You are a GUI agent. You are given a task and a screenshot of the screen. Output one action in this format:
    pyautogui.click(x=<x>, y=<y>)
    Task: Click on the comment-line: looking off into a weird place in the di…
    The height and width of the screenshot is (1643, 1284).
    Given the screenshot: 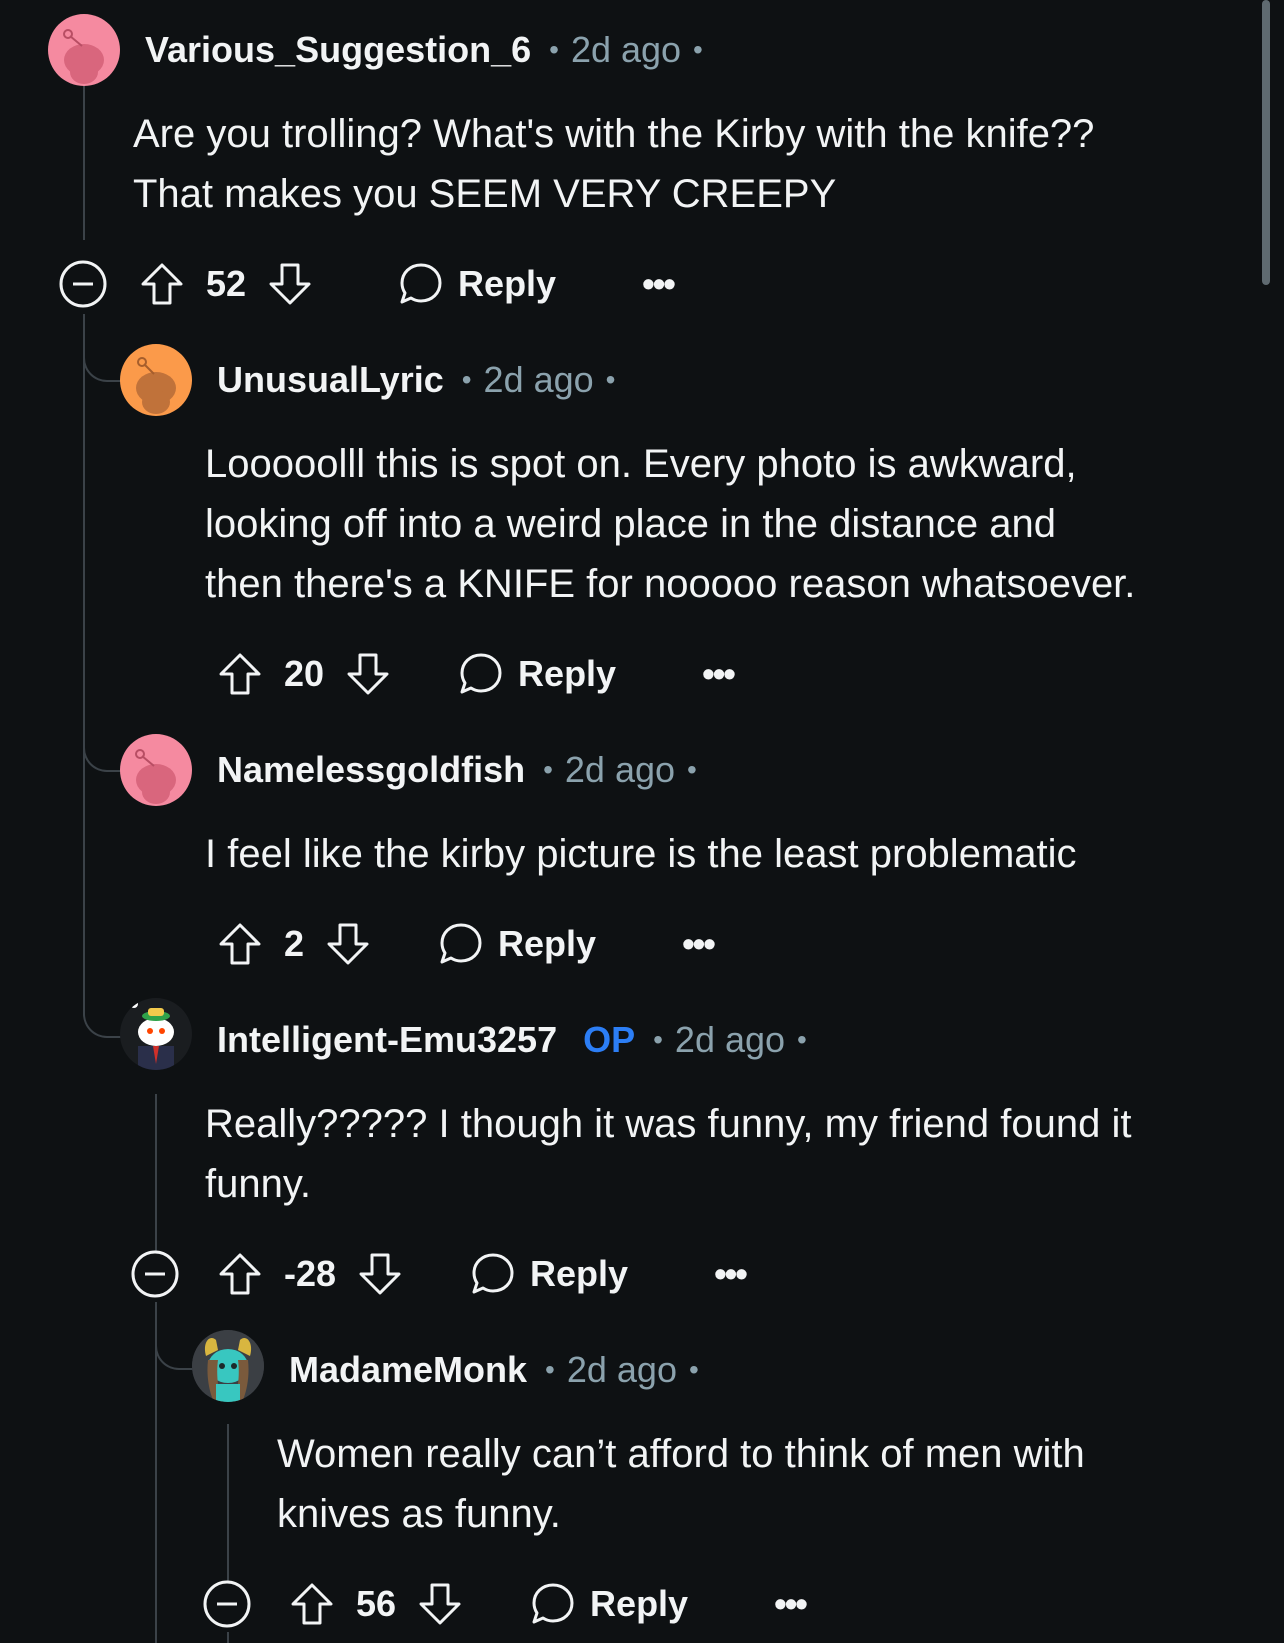 What is the action you would take?
    pyautogui.click(x=630, y=524)
    